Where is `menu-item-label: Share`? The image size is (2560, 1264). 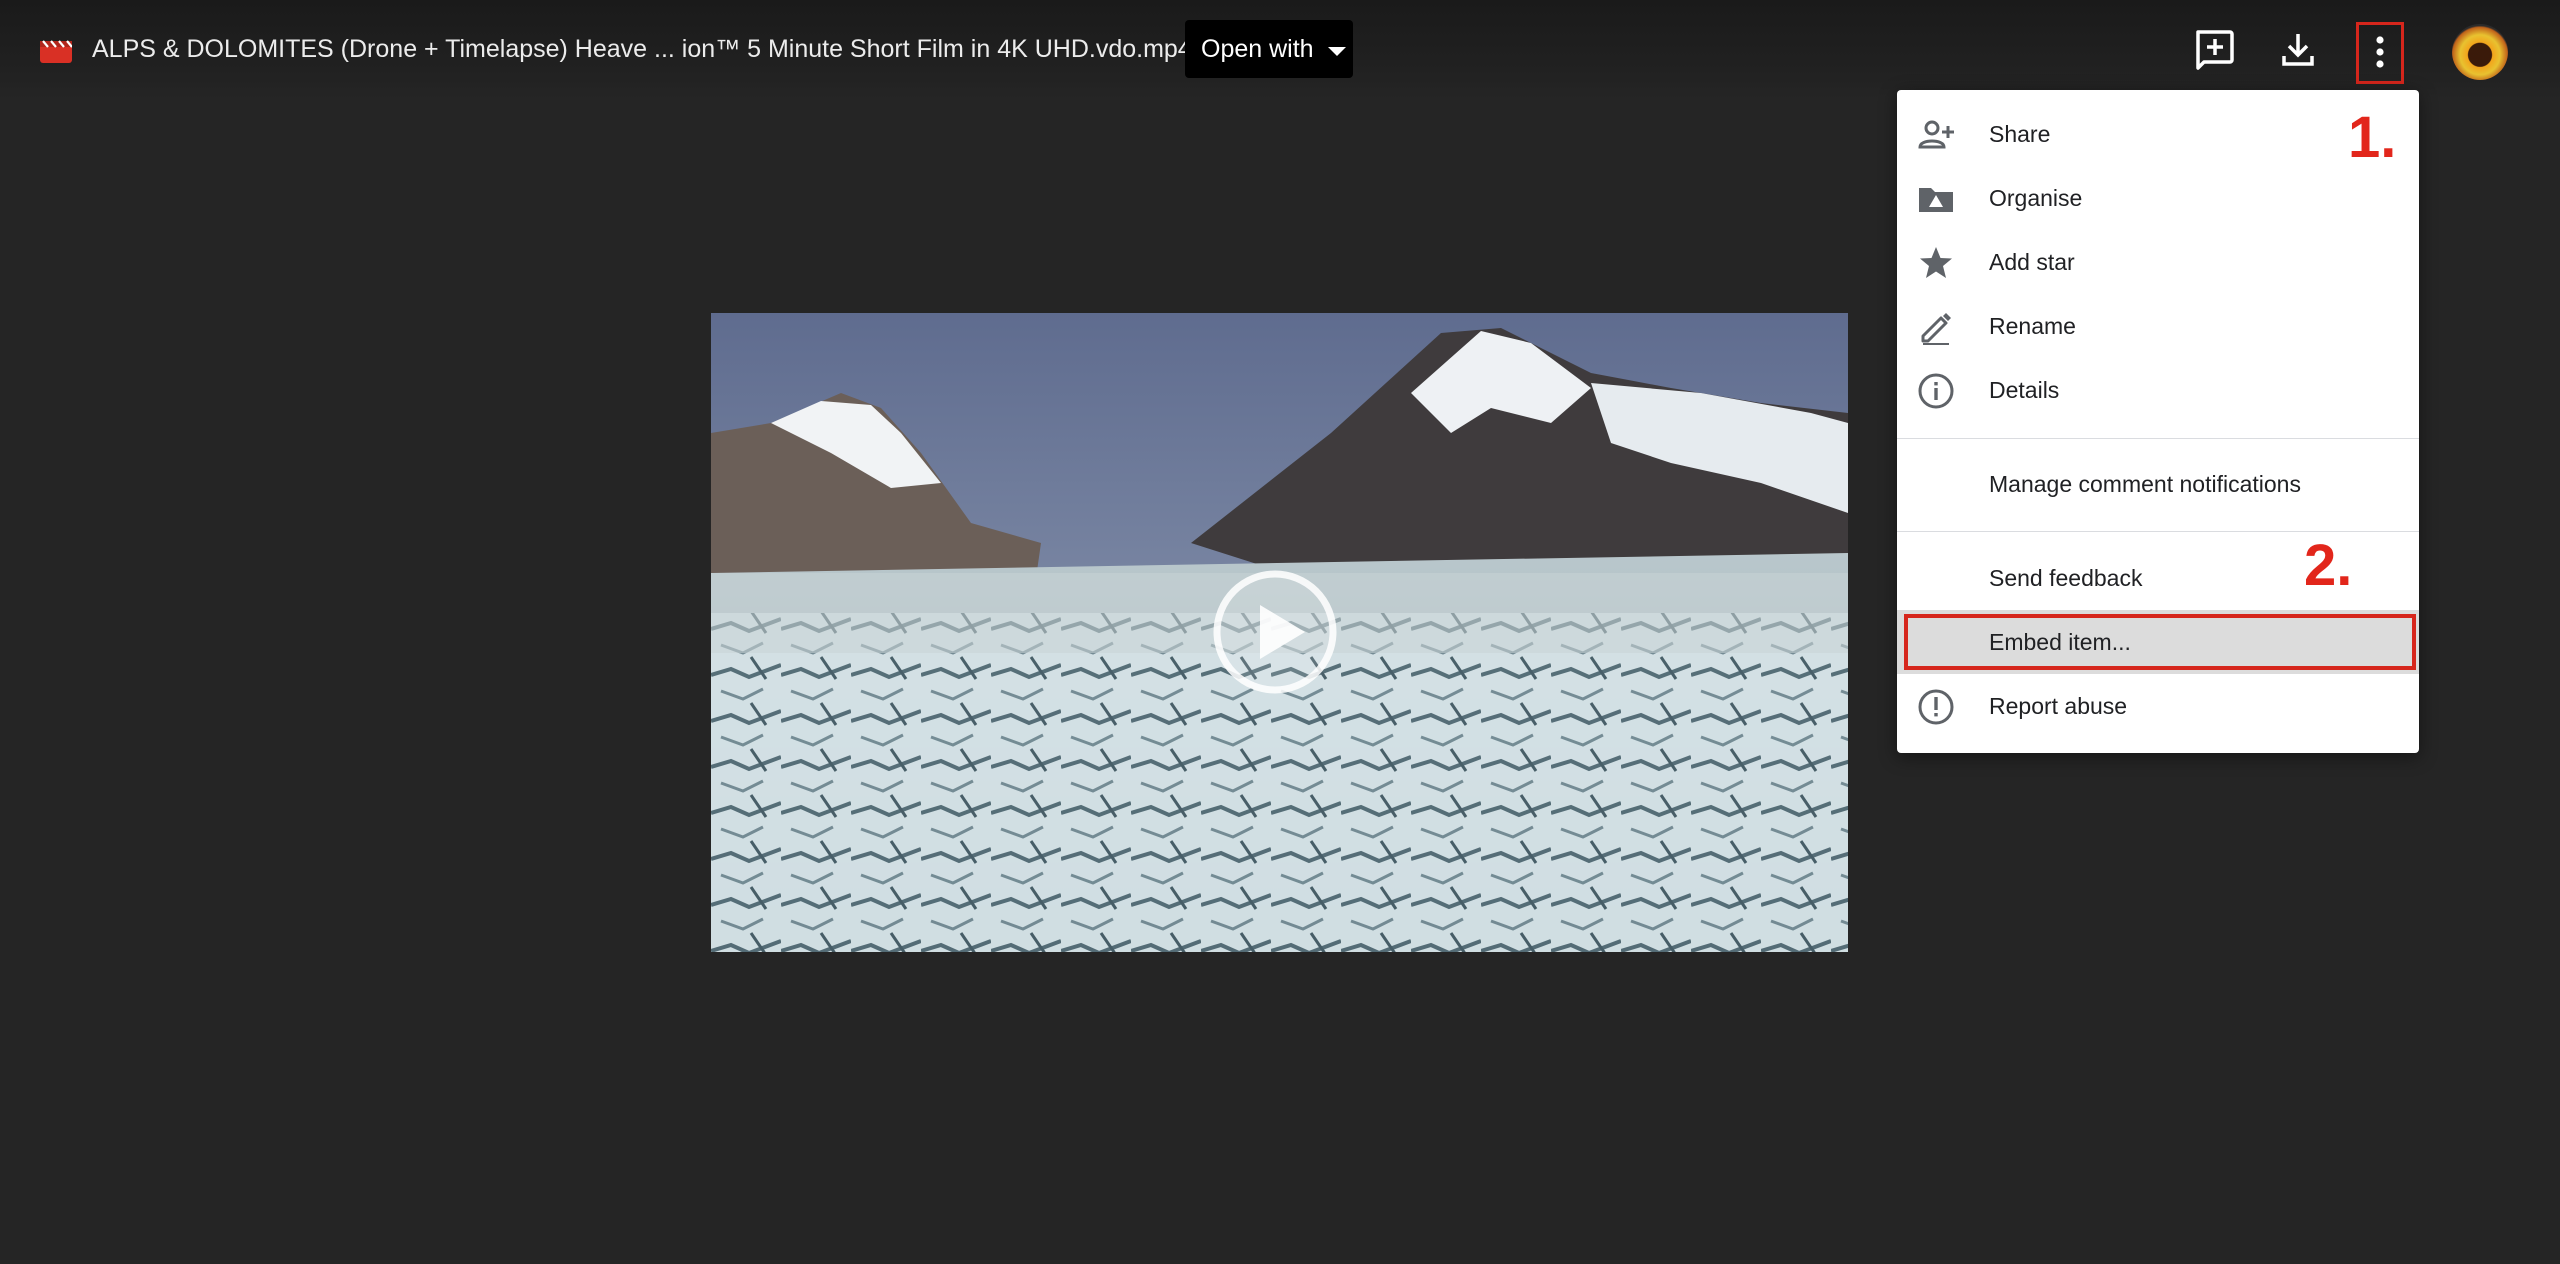 menu-item-label: Share is located at coordinates (2020, 134).